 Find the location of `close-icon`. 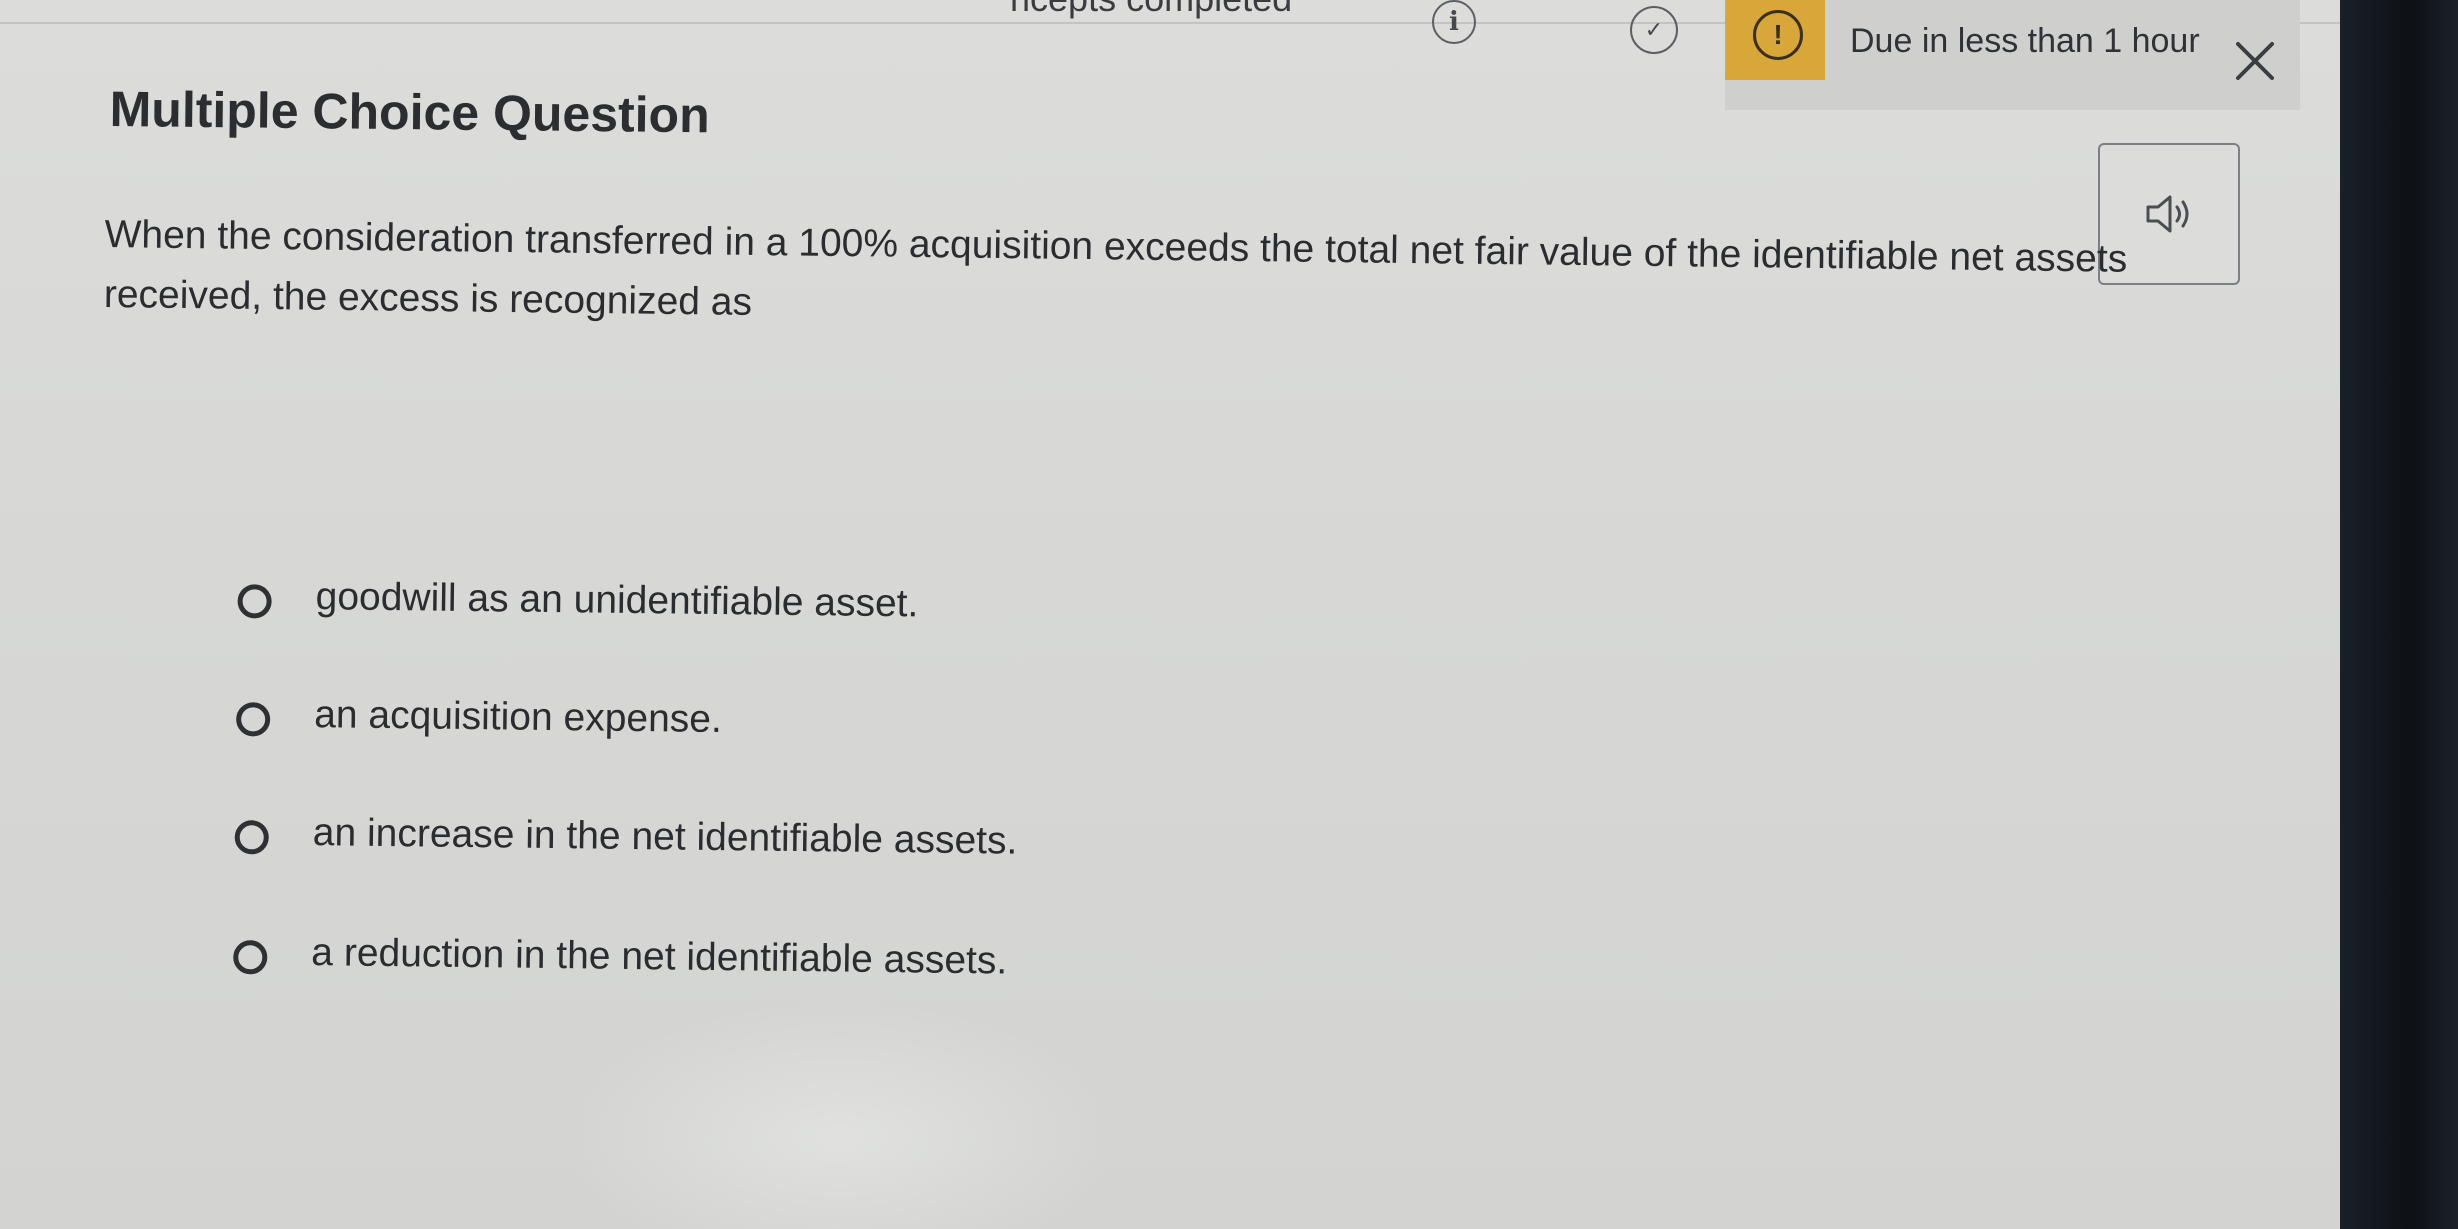

close-icon is located at coordinates (2255, 61).